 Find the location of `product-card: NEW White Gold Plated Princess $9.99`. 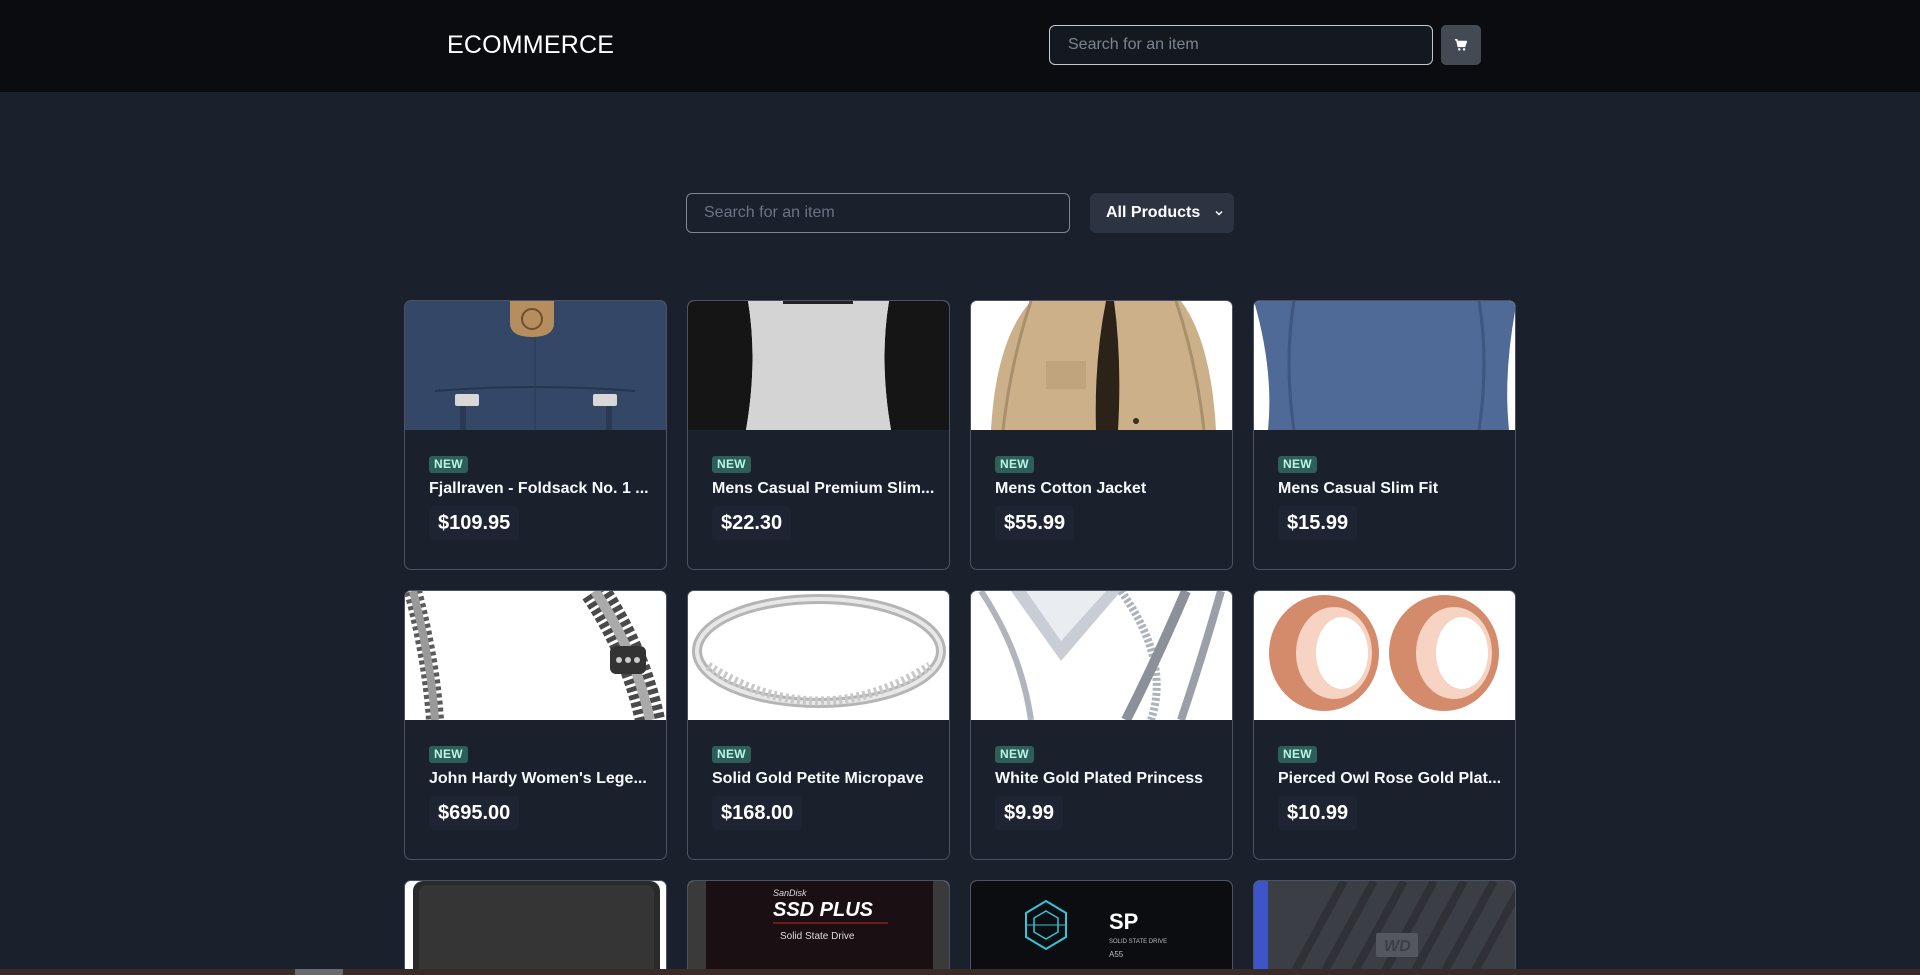

product-card: NEW White Gold Plated Princess $9.99 is located at coordinates (1101, 725).